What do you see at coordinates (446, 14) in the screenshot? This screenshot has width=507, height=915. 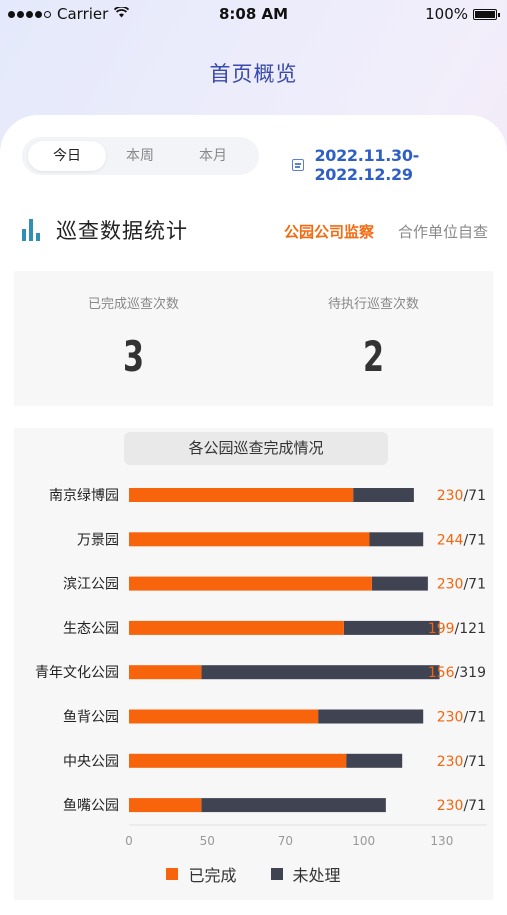 I see `battery-label: 100%` at bounding box center [446, 14].